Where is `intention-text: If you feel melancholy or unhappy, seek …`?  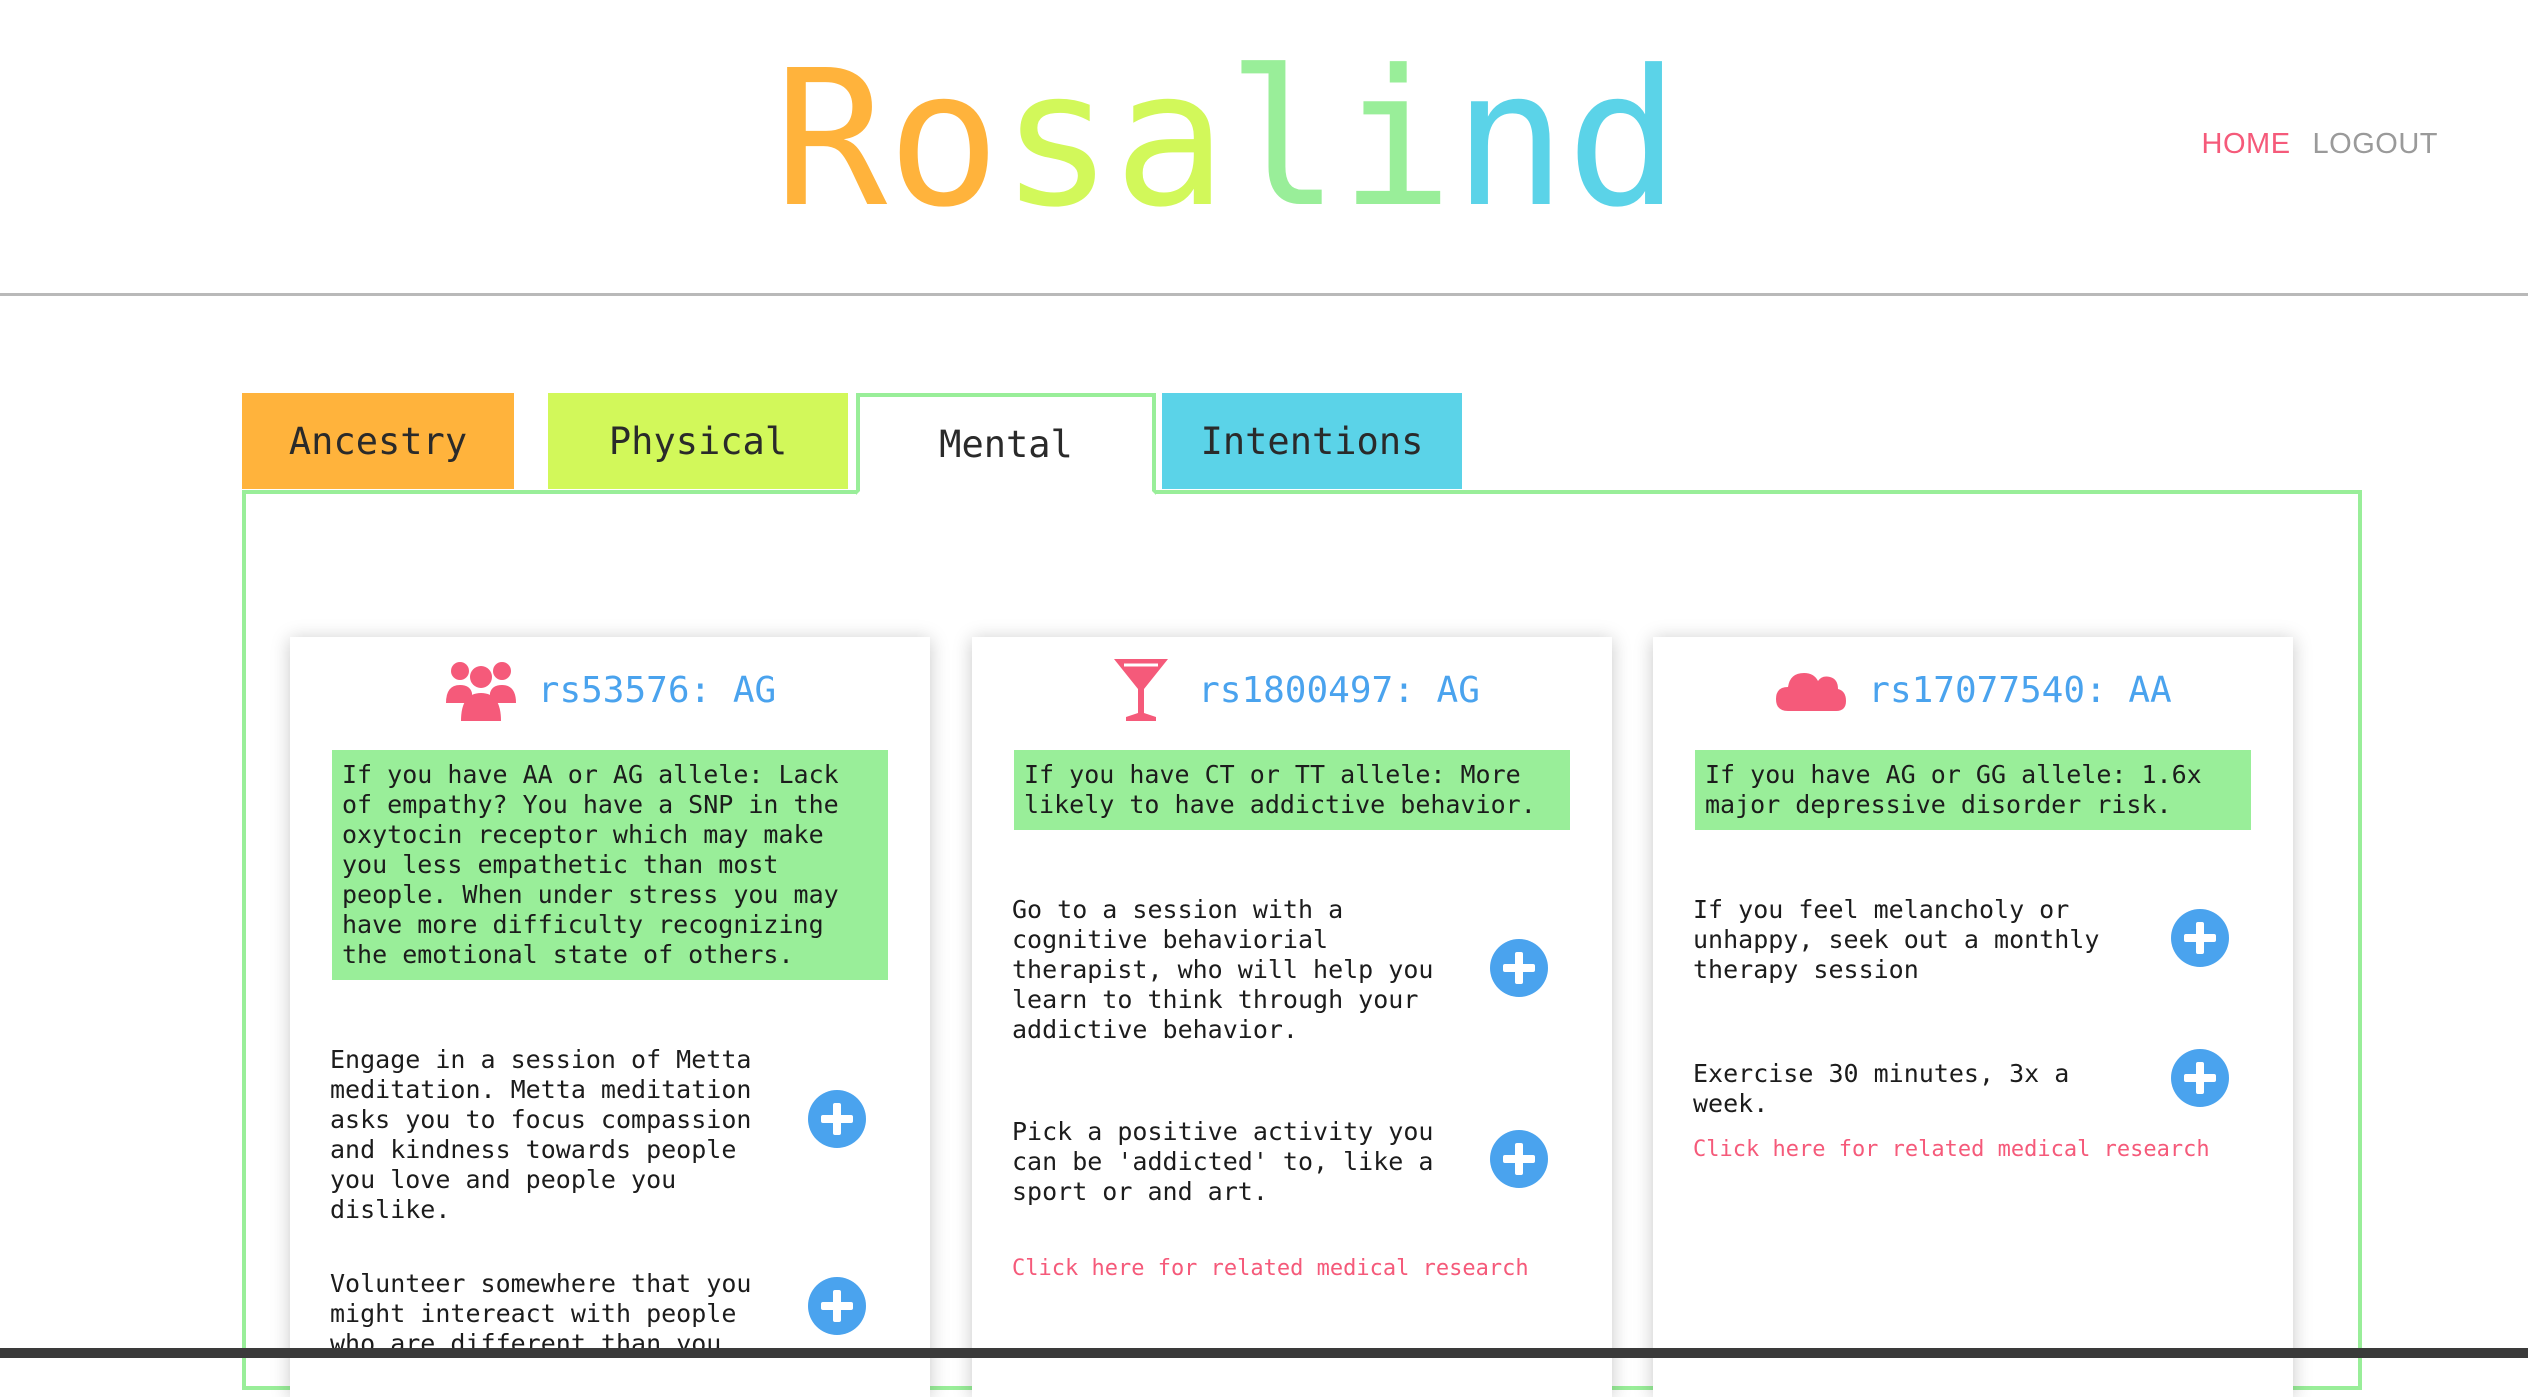 intention-text: If you feel melancholy or unhappy, seek … is located at coordinates (1896, 939).